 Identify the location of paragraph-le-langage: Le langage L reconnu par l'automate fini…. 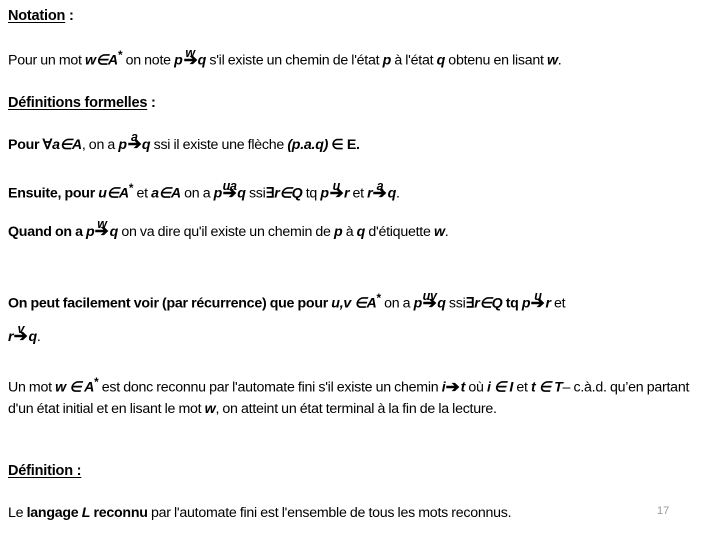
(260, 513).